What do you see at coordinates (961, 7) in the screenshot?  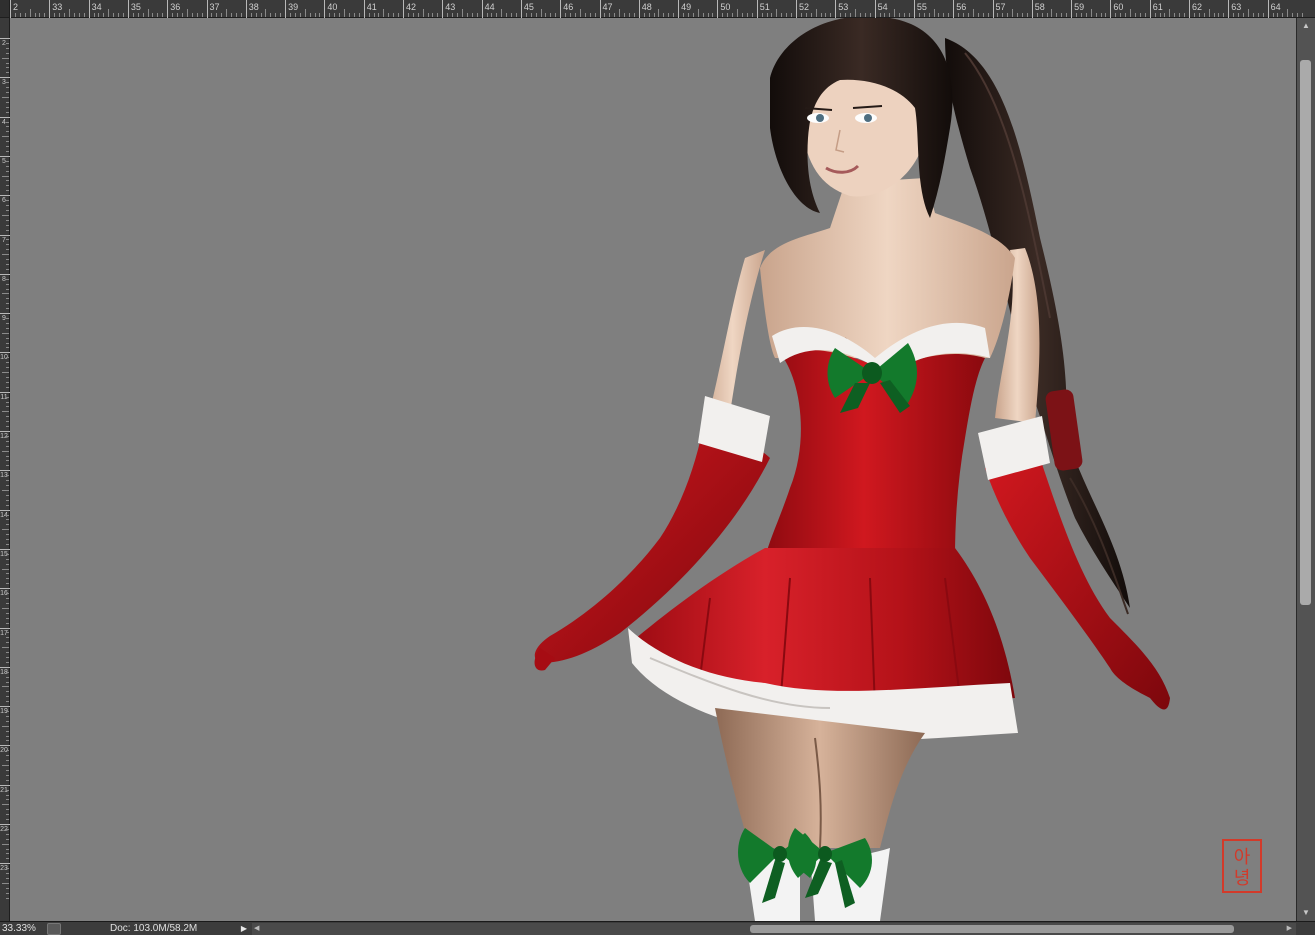 I see `ruler-tick-label: 56` at bounding box center [961, 7].